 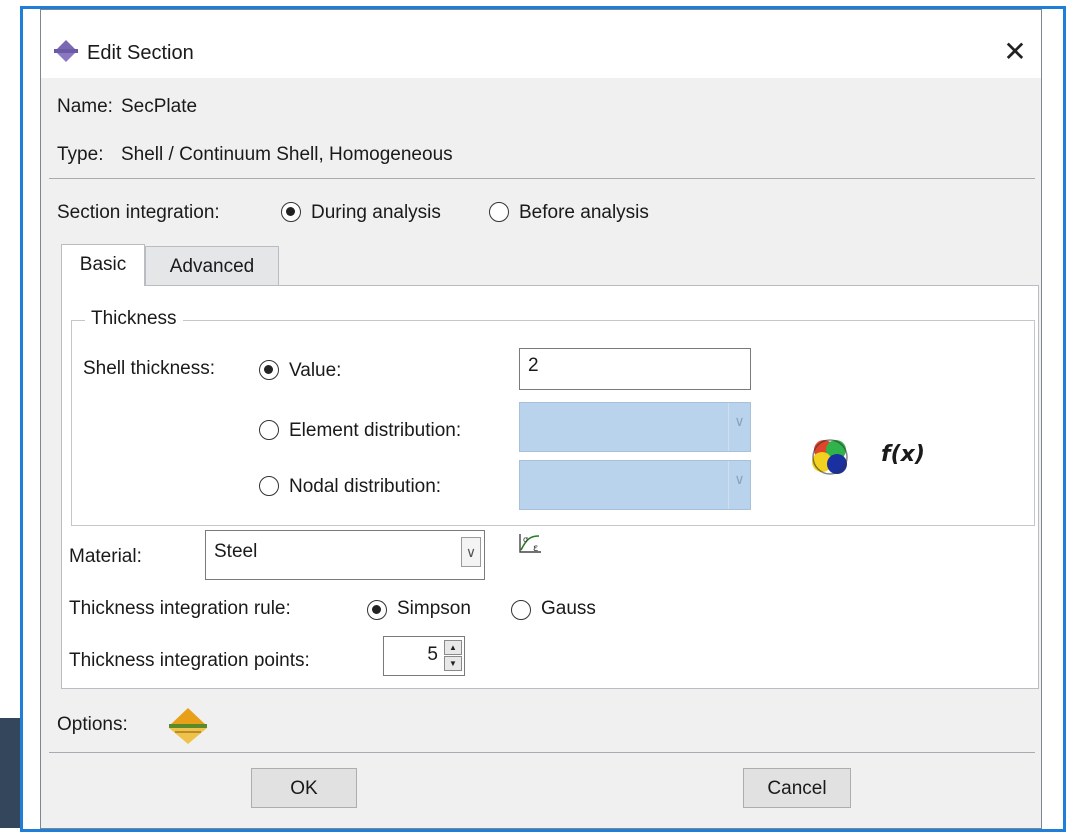 I want to click on thickness-group-title: Thickness, so click(x=134, y=319).